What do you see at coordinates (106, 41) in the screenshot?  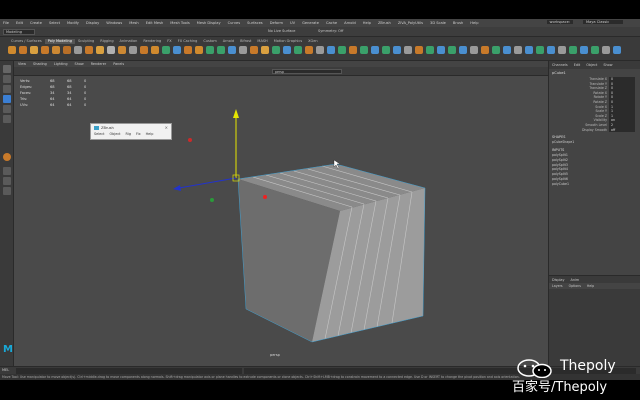 I see `shelf-tab-3: Rigging` at bounding box center [106, 41].